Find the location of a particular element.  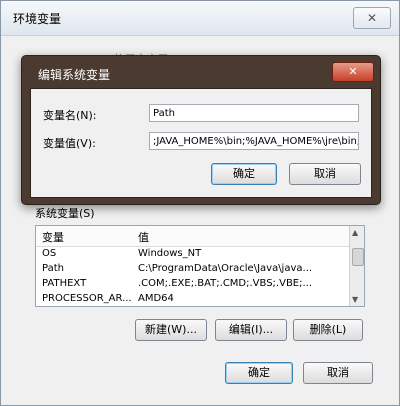

close-button: ✕ is located at coordinates (372, 18).